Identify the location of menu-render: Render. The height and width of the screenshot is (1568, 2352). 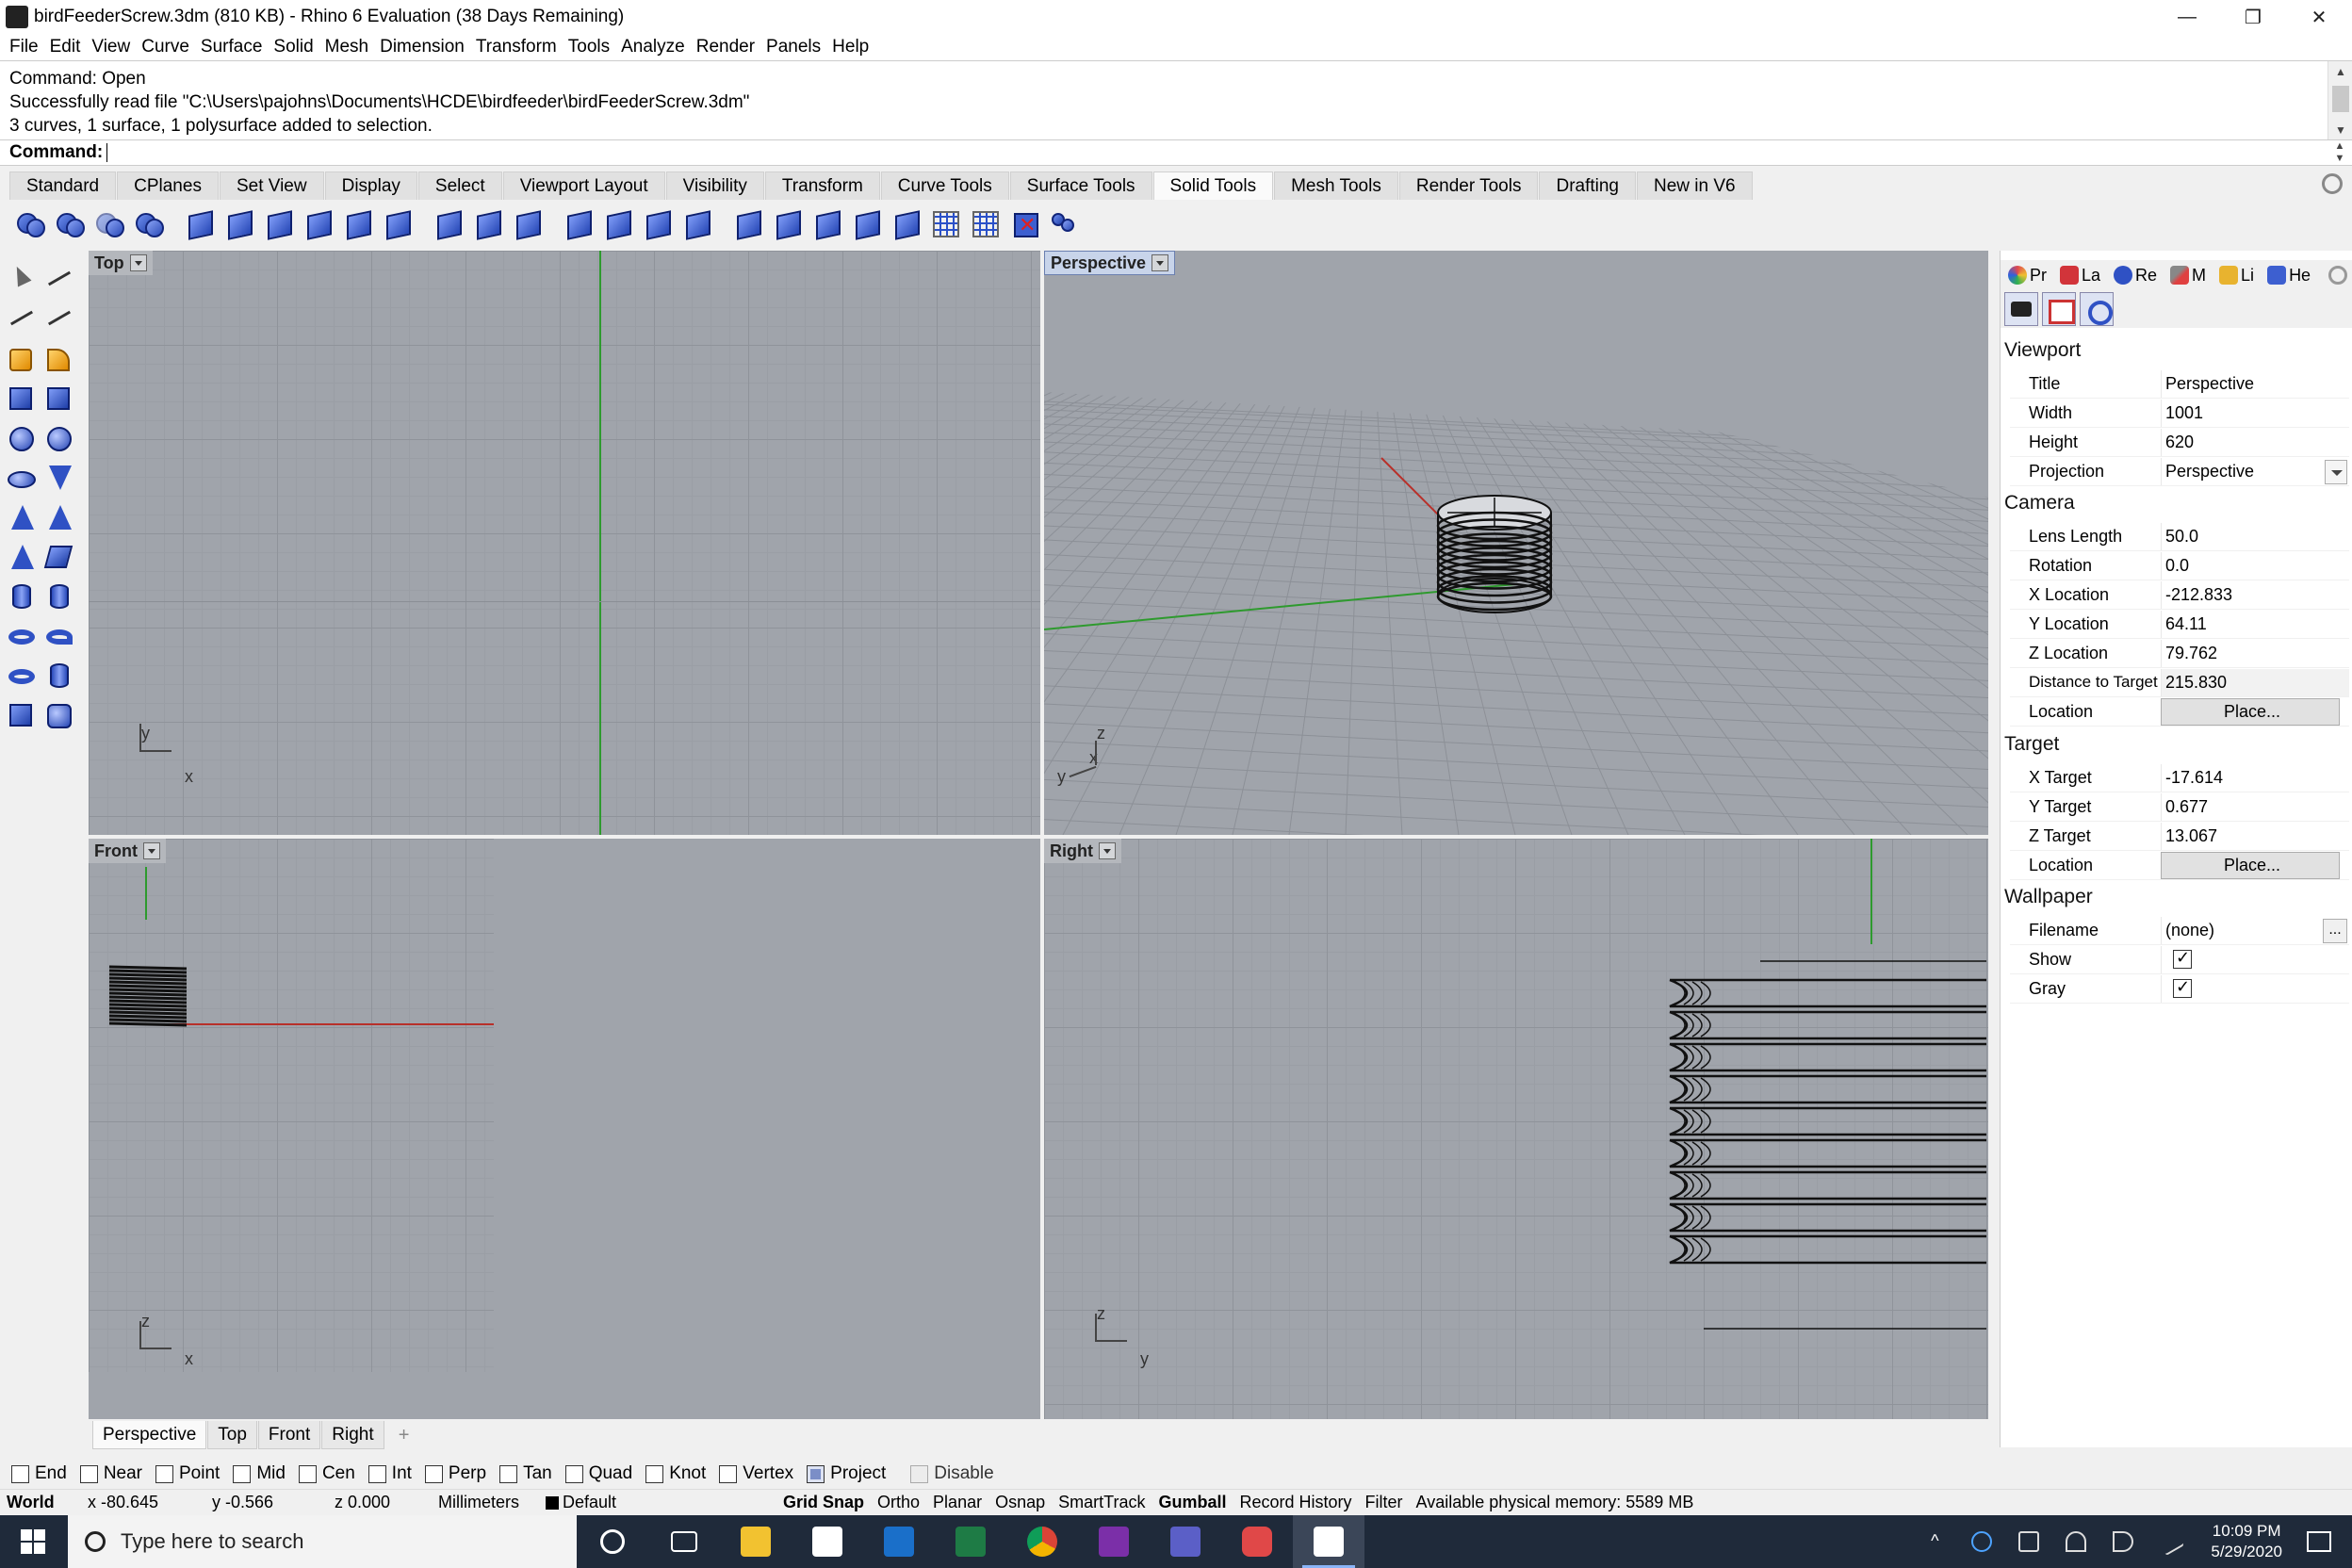
(725, 47).